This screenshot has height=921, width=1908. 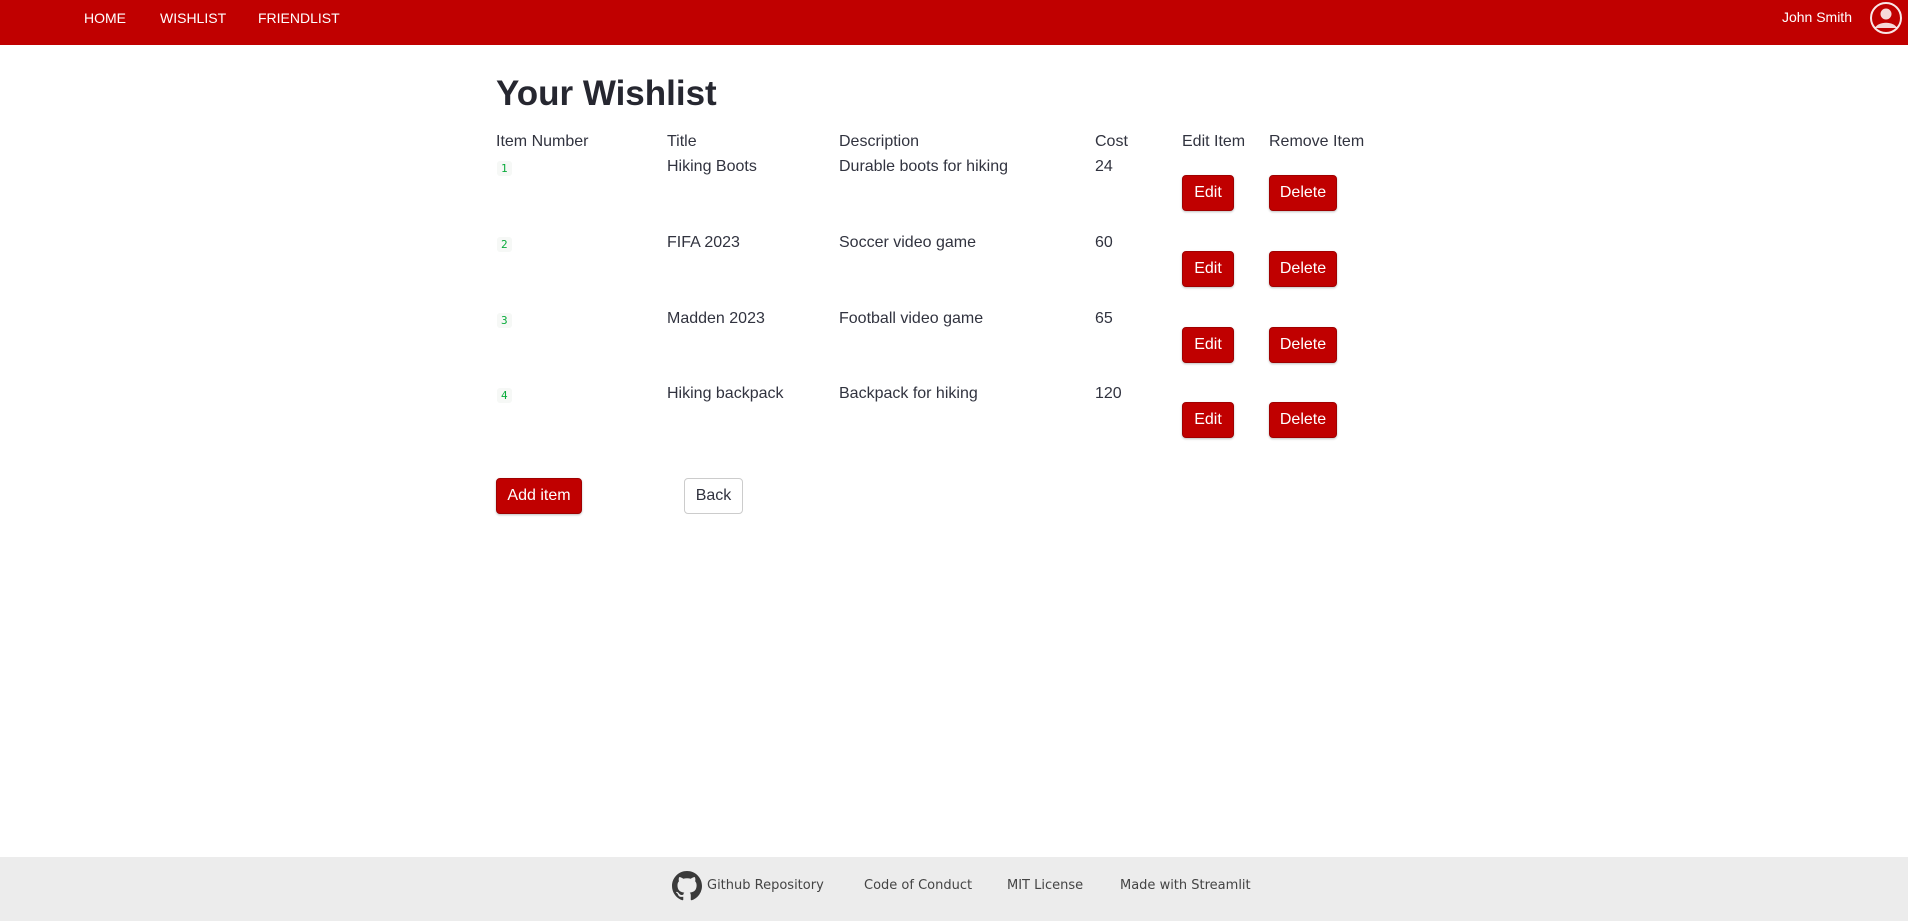 I want to click on footer-github-link: Github Repository, so click(x=765, y=885).